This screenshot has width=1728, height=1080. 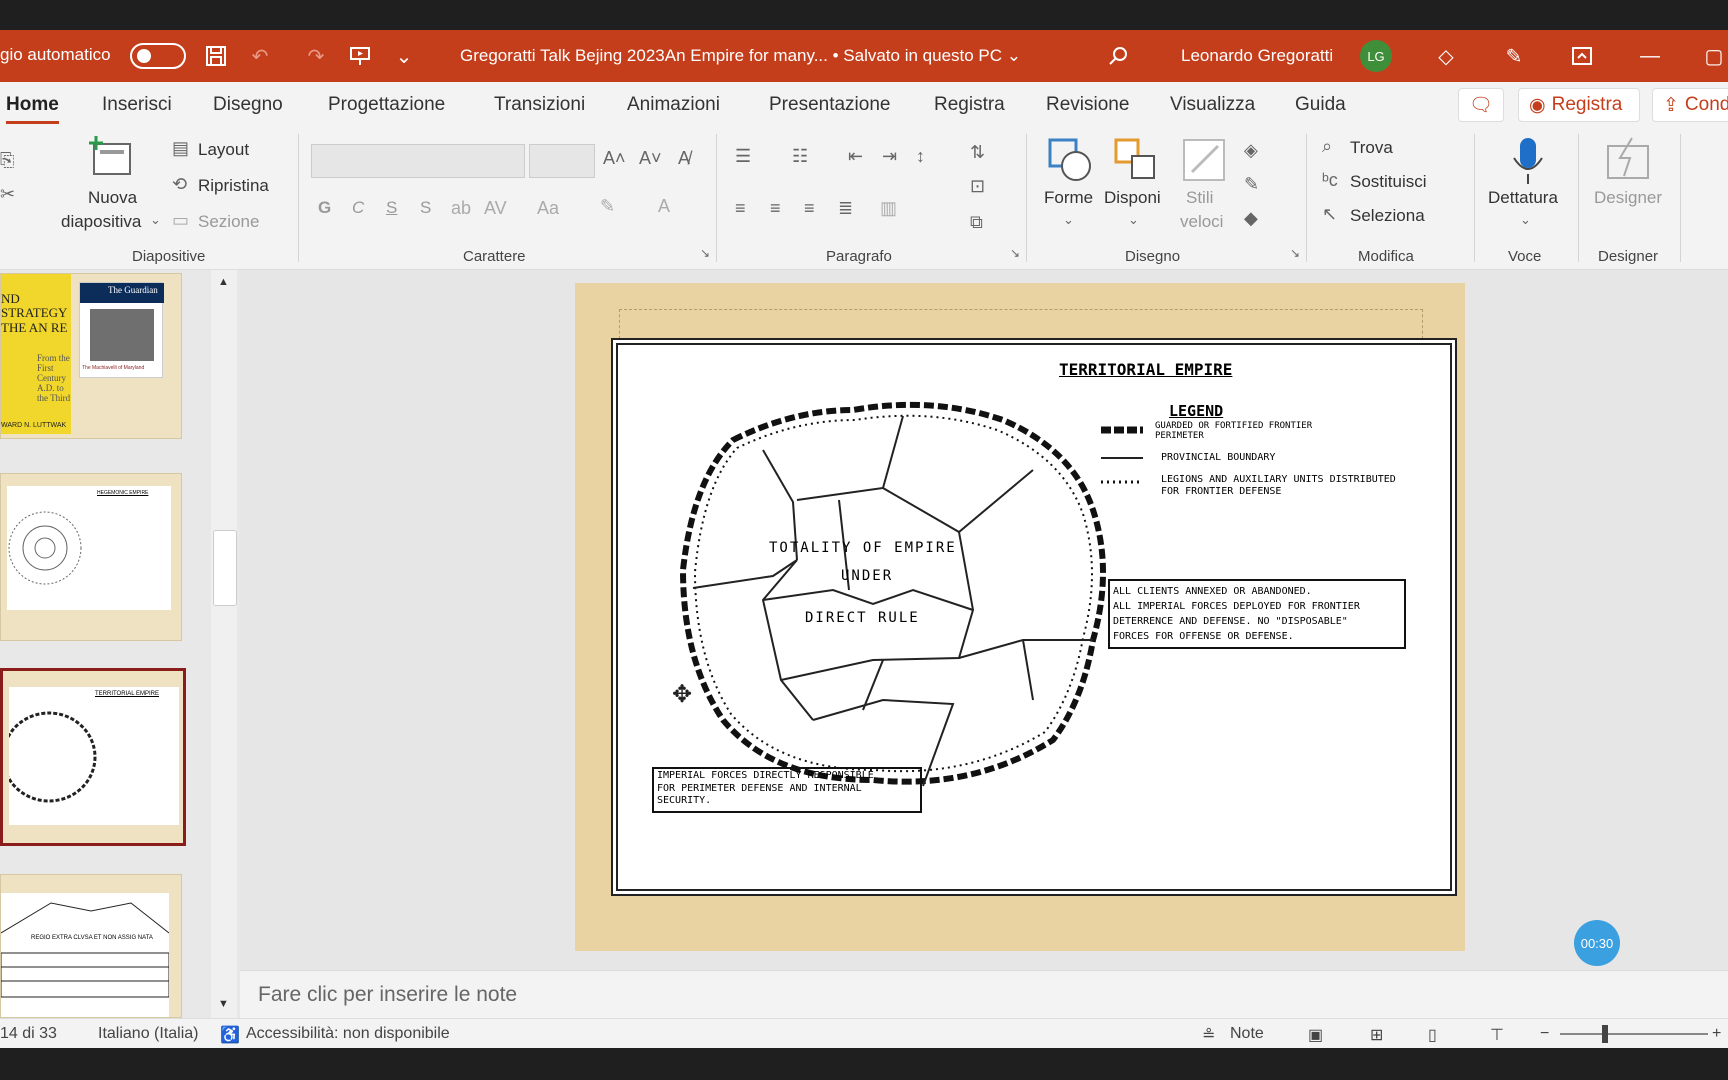 What do you see at coordinates (180, 148) in the screenshot?
I see `layout-icon: ▤` at bounding box center [180, 148].